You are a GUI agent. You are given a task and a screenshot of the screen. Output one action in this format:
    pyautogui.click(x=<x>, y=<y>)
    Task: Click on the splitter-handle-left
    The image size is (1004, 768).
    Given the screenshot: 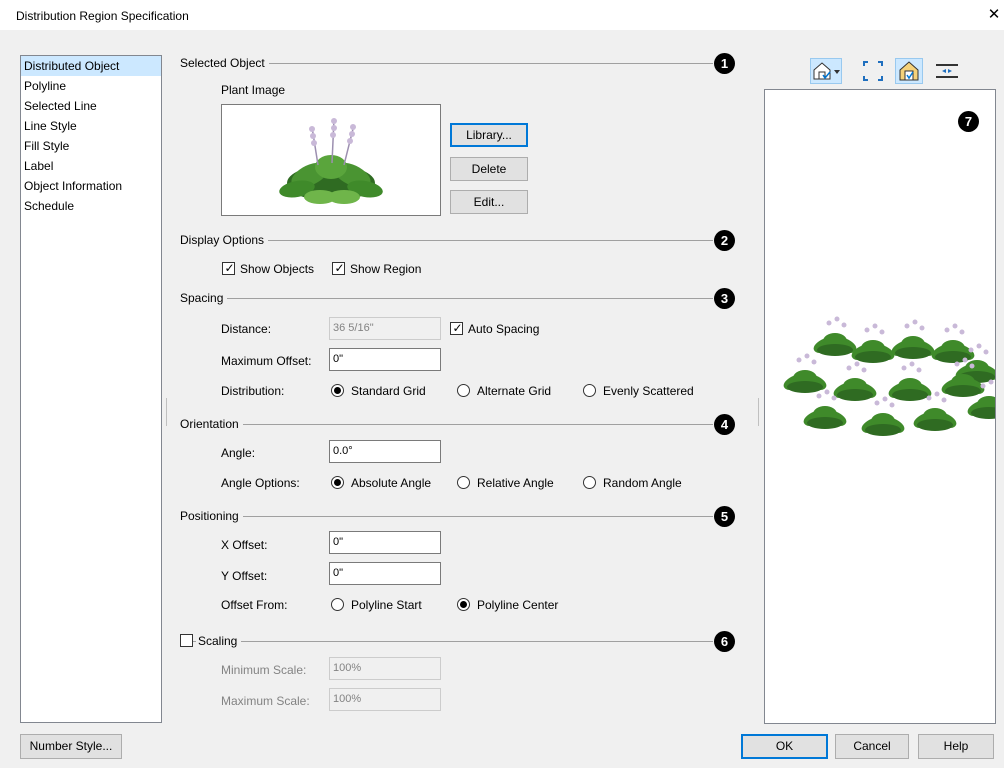 What is the action you would take?
    pyautogui.click(x=166, y=412)
    